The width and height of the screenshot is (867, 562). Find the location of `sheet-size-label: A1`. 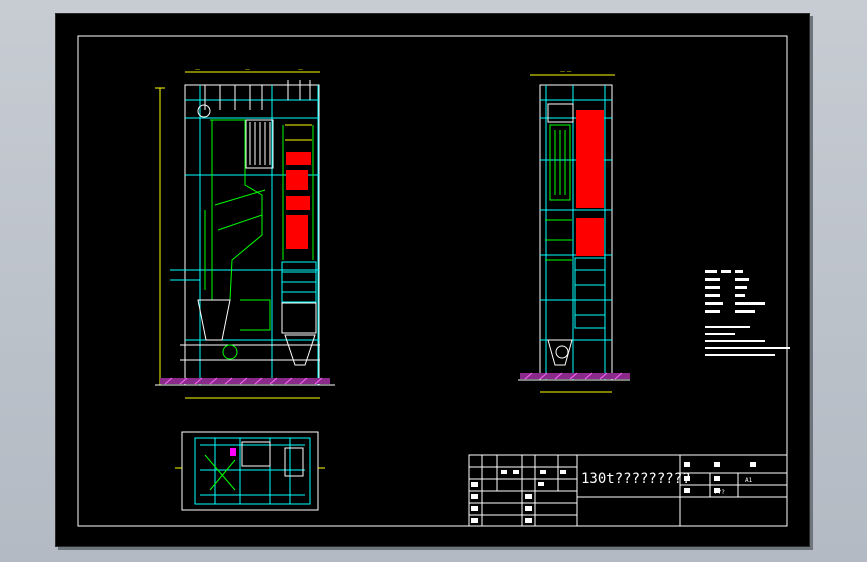

sheet-size-label: A1 is located at coordinates (749, 480).